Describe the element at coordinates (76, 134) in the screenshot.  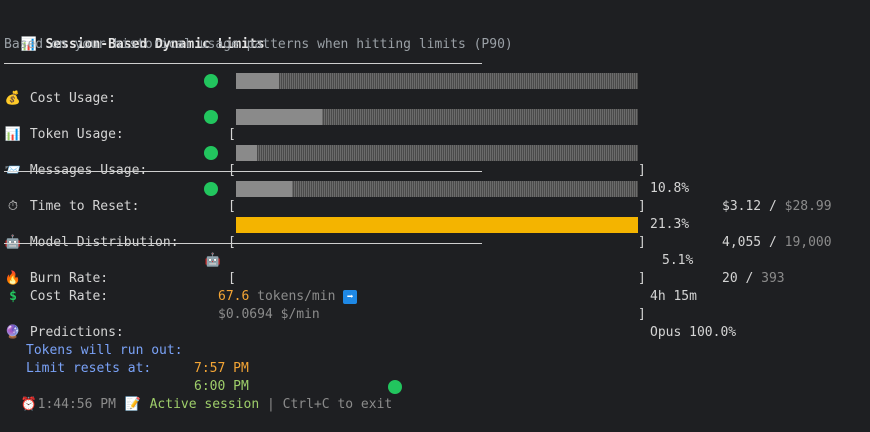
I see `metric-label: Token Usage:` at that location.